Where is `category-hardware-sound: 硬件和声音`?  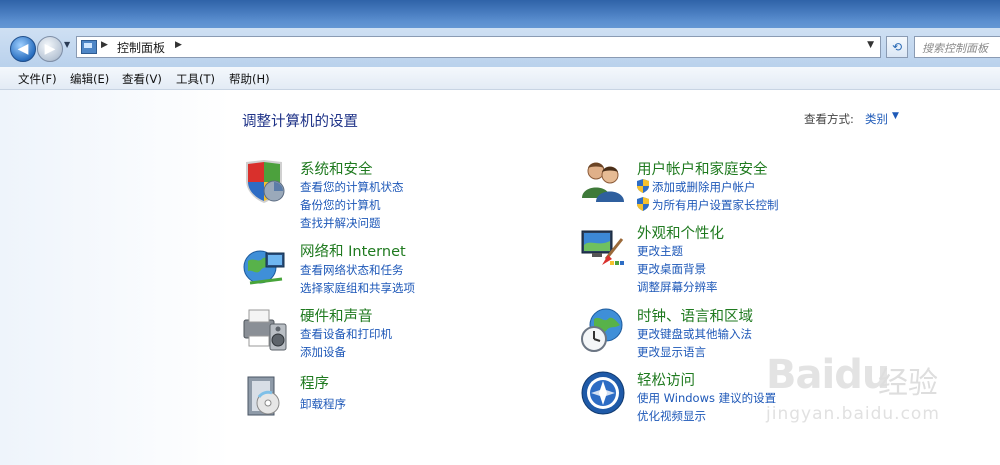 category-hardware-sound: 硬件和声音 is located at coordinates (336, 315).